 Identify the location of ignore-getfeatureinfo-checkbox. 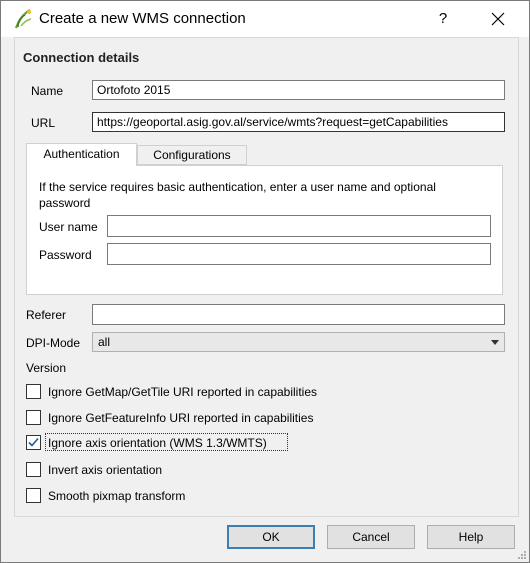
(33, 417).